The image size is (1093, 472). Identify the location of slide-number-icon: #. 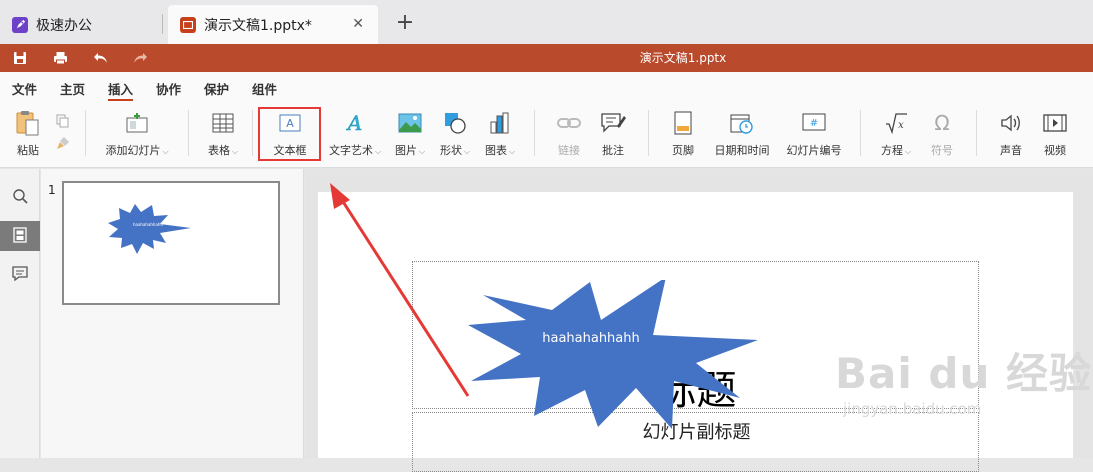
(814, 123).